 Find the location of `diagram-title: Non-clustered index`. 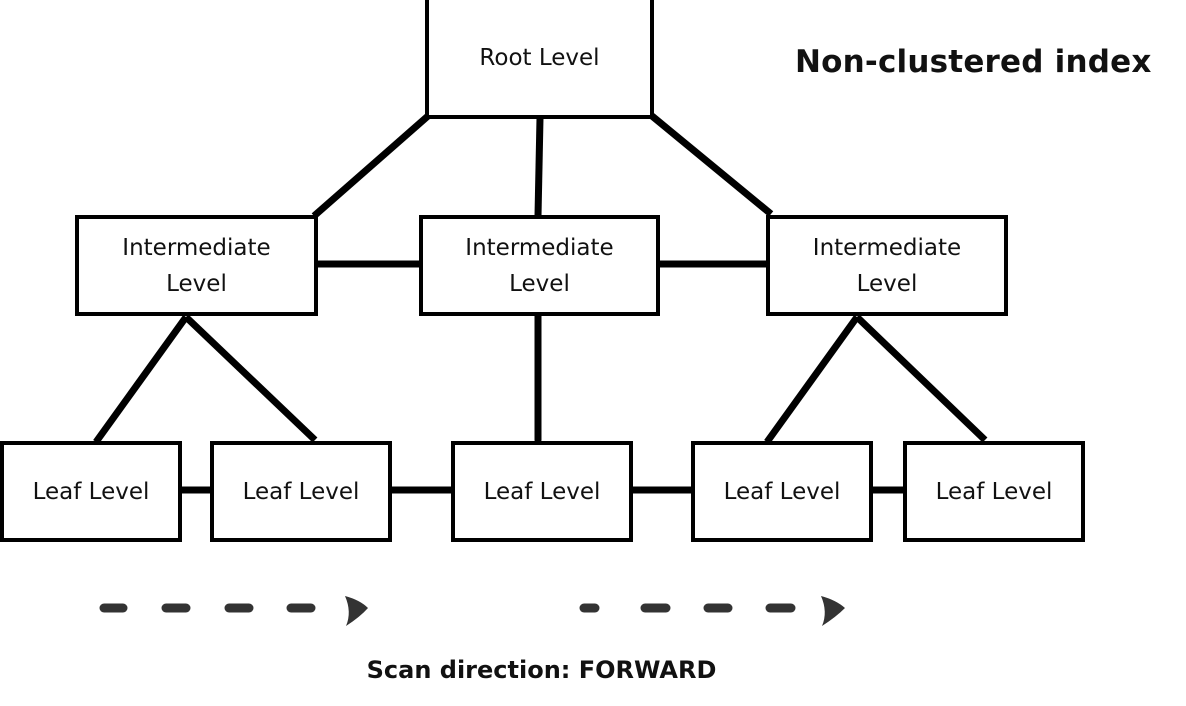

diagram-title: Non-clustered index is located at coordinates (973, 62).